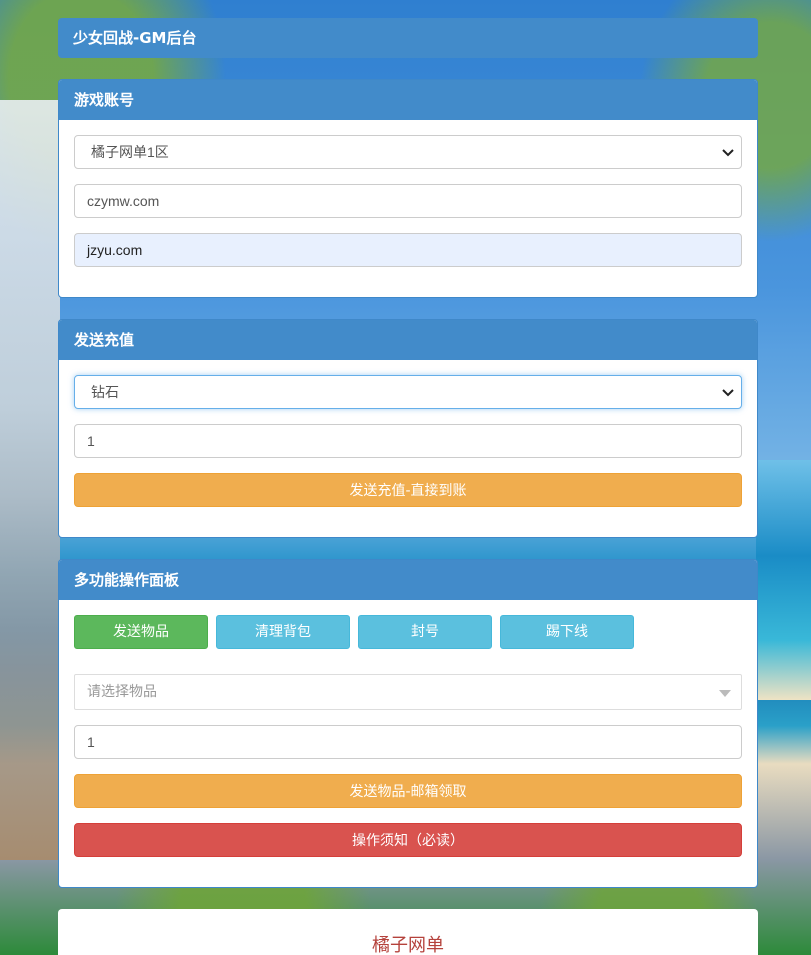  I want to click on item-quantity-value: 1, so click(91, 742).